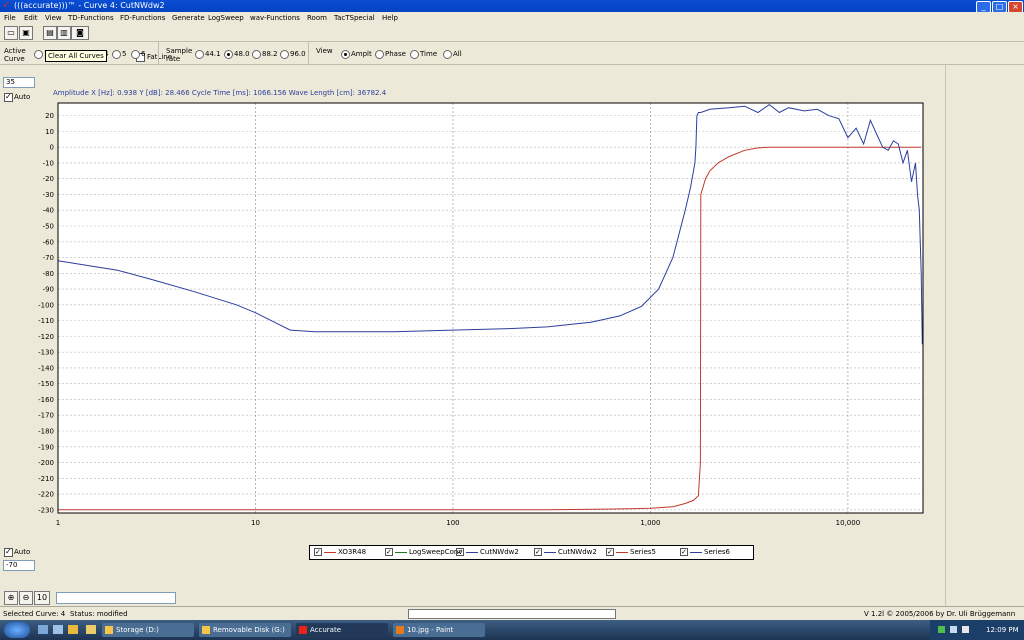  What do you see at coordinates (42, 598) in the screenshot?
I see `zoom-10-button: 10` at bounding box center [42, 598].